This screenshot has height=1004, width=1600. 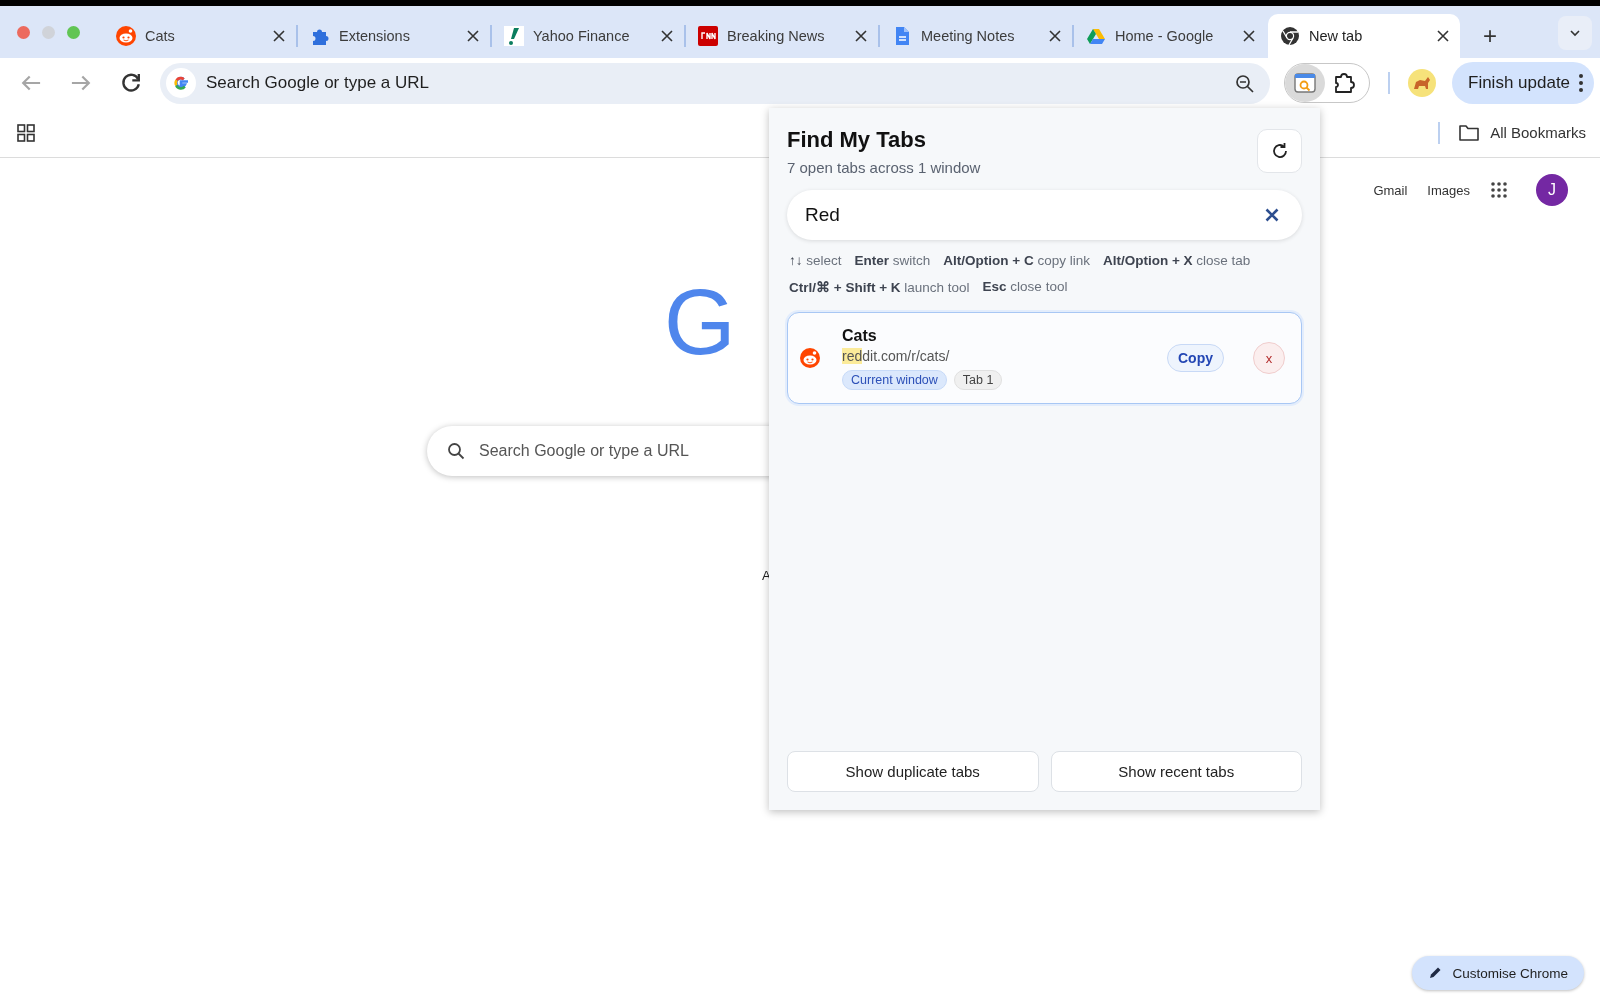 What do you see at coordinates (200, 36) in the screenshot?
I see `tab: Cats` at bounding box center [200, 36].